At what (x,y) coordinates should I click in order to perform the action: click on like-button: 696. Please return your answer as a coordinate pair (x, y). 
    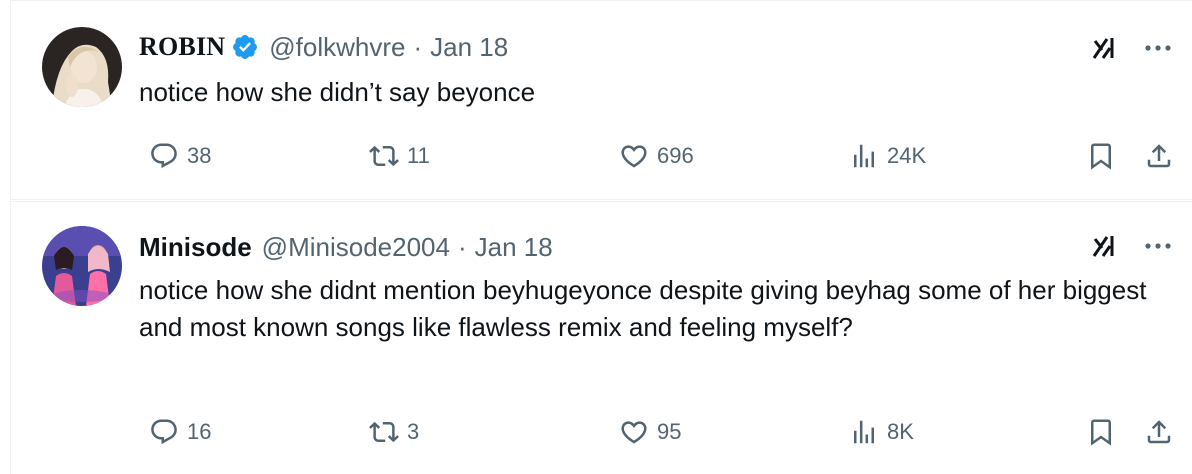
    Looking at the image, I should click on (656, 156).